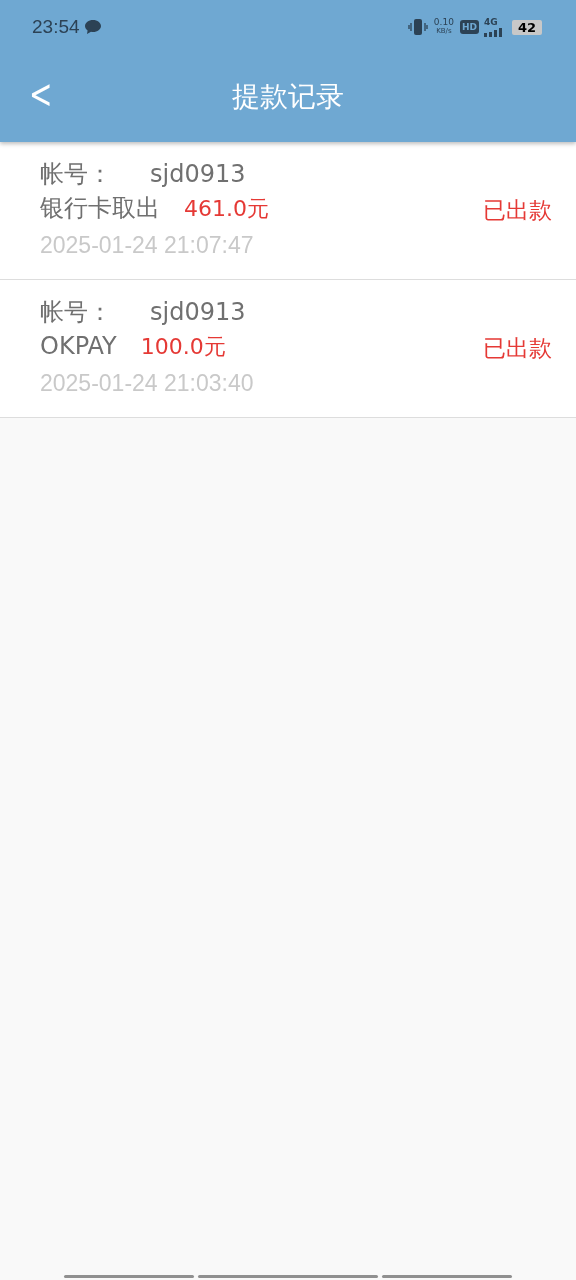  I want to click on withdraw-amount: 100.0元, so click(183, 346).